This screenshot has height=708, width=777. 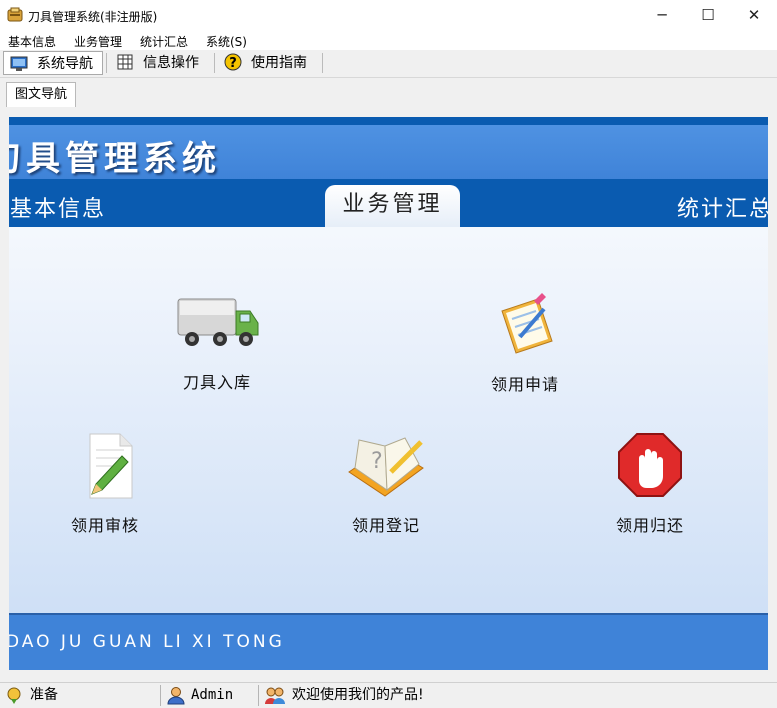 I want to click on tab-graphic-nav: 图文导航, so click(x=41, y=95).